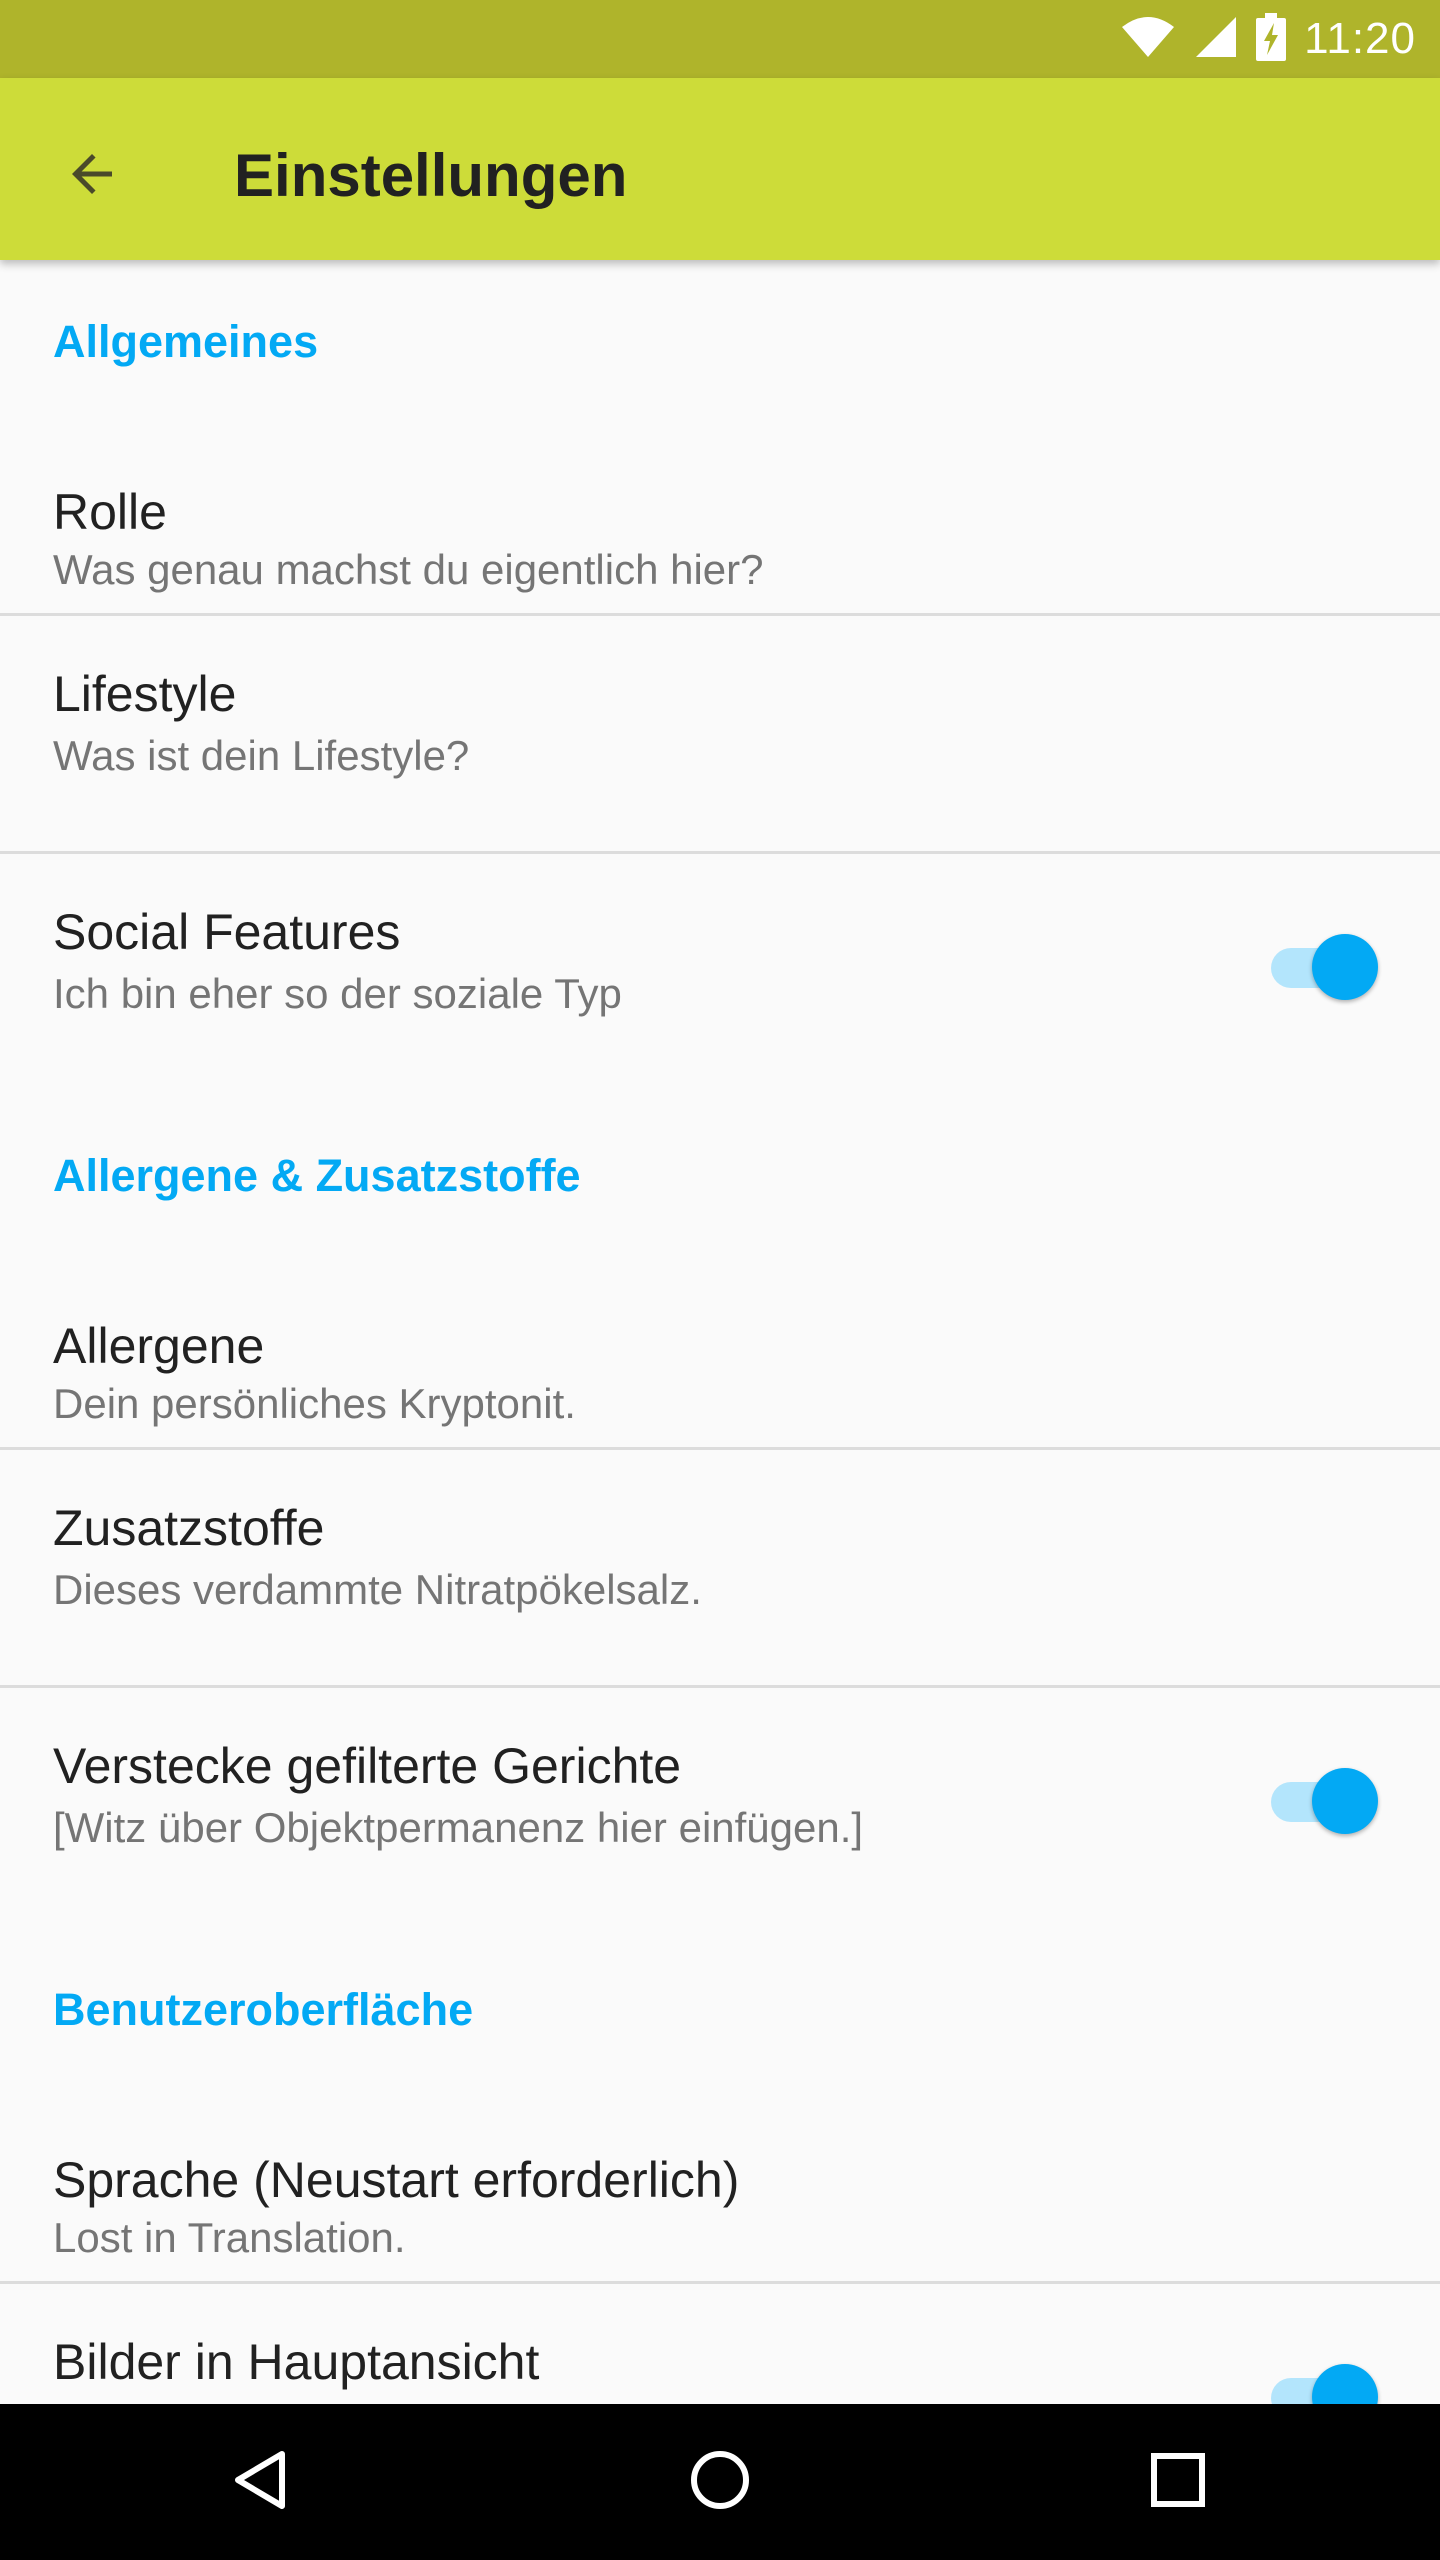 This screenshot has height=2560, width=1440. What do you see at coordinates (1271, 39) in the screenshot?
I see `battery-charging-icon` at bounding box center [1271, 39].